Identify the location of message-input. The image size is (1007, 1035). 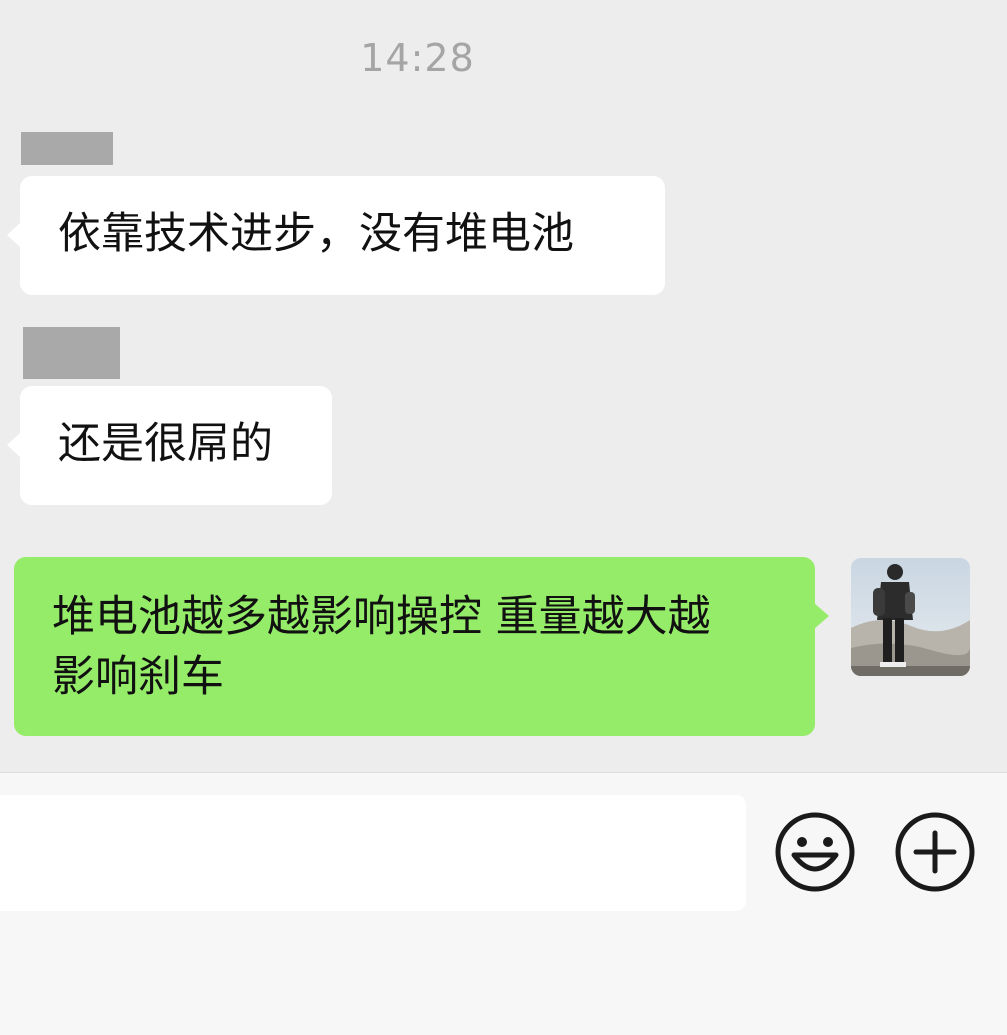
(373, 853).